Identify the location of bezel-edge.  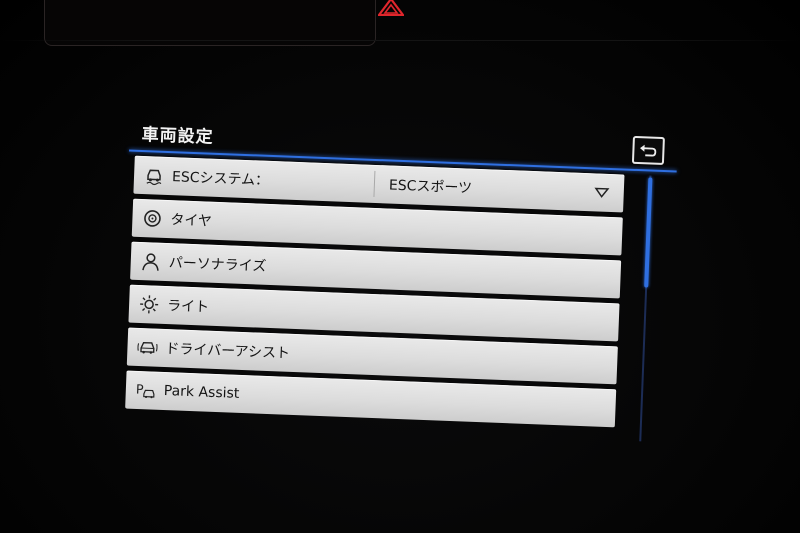
(400, 40).